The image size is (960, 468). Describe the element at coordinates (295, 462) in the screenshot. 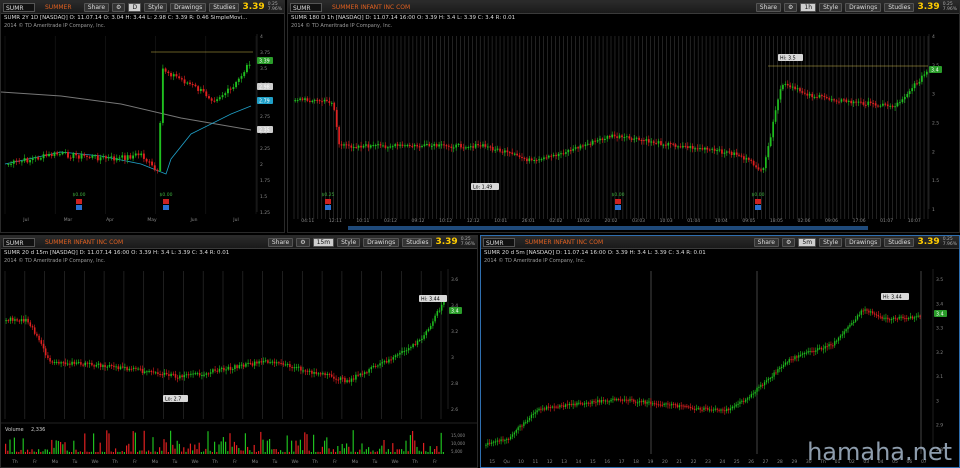

I see `time-axis-tick: We` at that location.